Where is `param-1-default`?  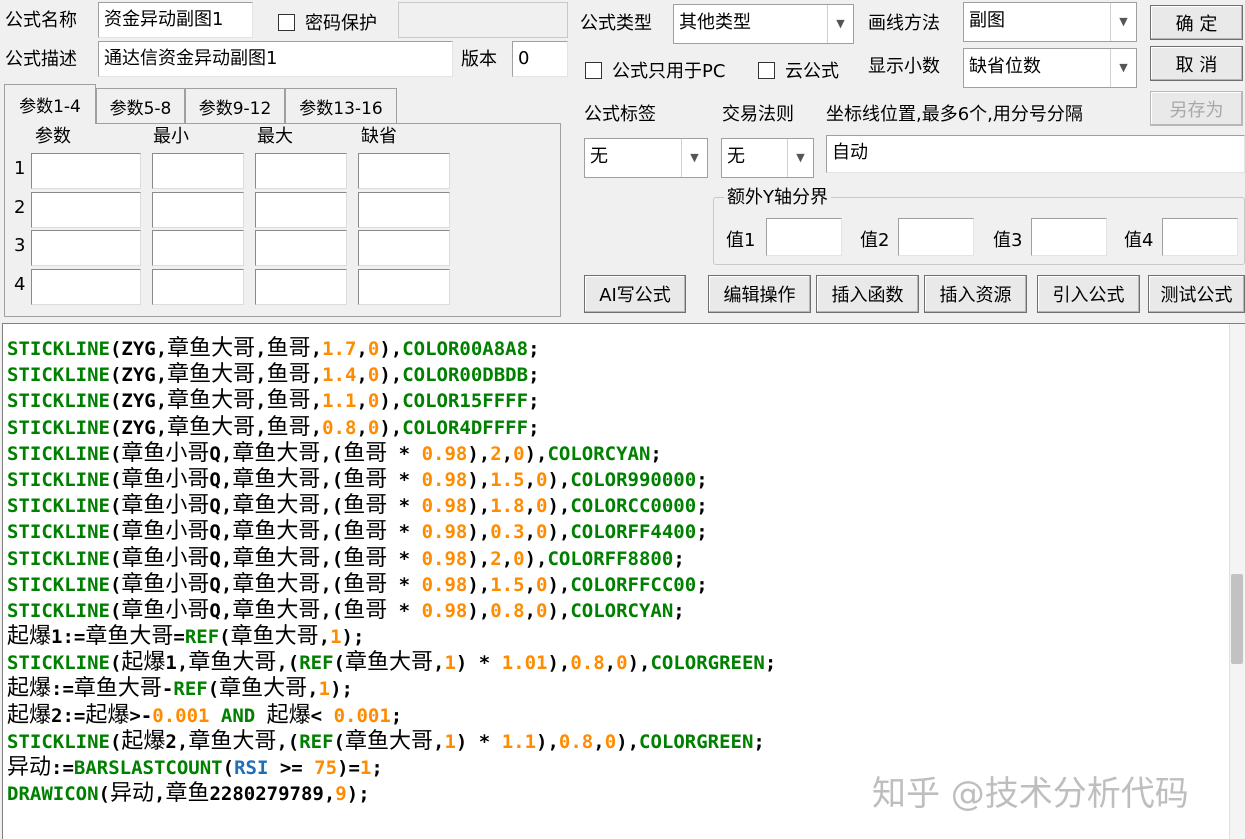
param-1-default is located at coordinates (404, 171).